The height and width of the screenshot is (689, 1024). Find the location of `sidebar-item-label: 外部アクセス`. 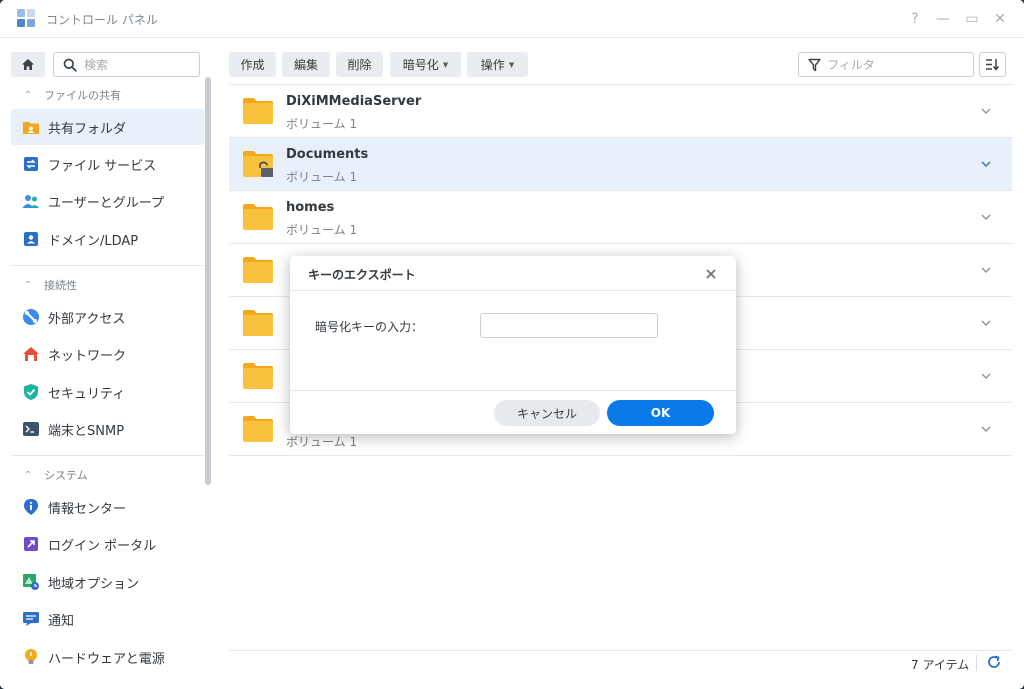

sidebar-item-label: 外部アクセス is located at coordinates (87, 319).